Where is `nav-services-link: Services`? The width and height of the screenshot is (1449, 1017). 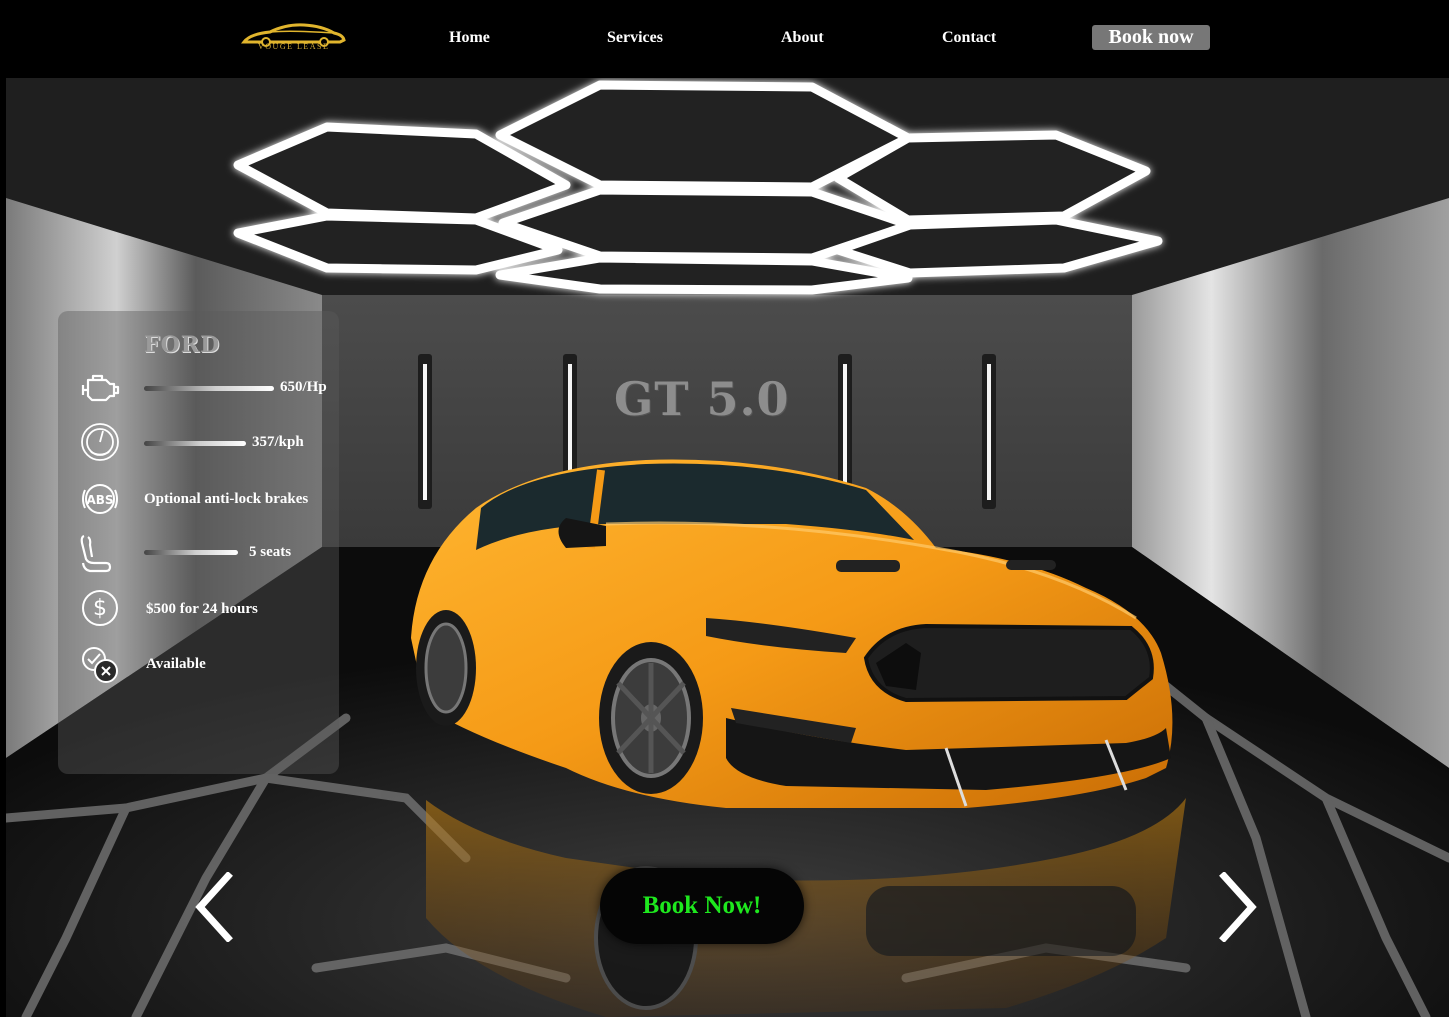 nav-services-link: Services is located at coordinates (635, 38).